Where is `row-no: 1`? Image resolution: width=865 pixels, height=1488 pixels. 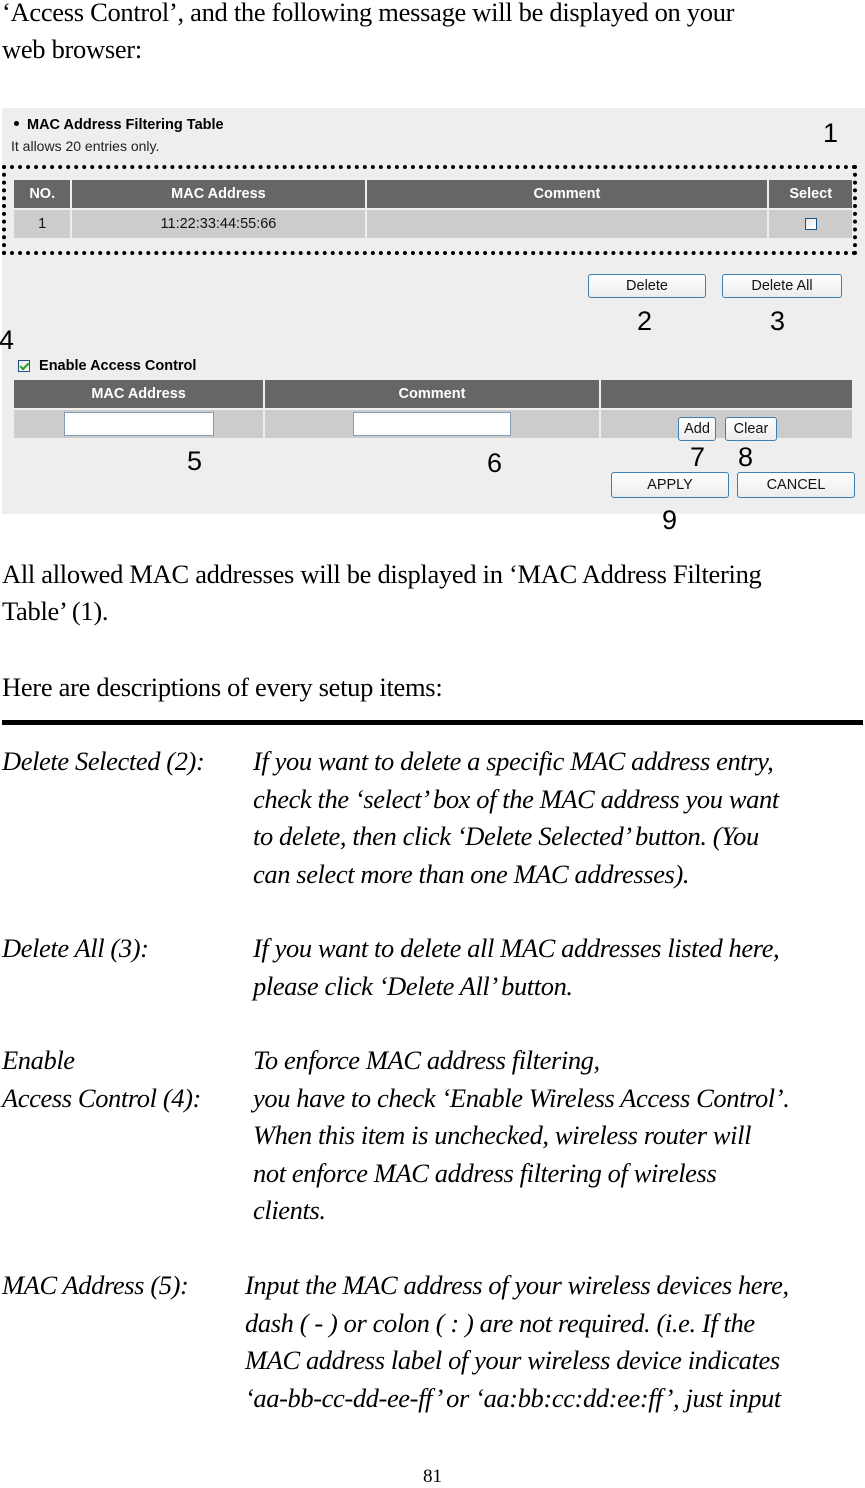
row-no: 1 is located at coordinates (42, 224).